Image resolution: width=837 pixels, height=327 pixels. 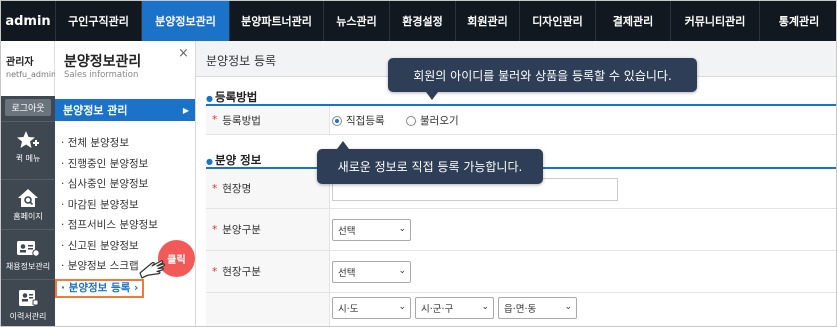 What do you see at coordinates (98, 143) in the screenshot?
I see `submenu-item-label: 전체 분양정보` at bounding box center [98, 143].